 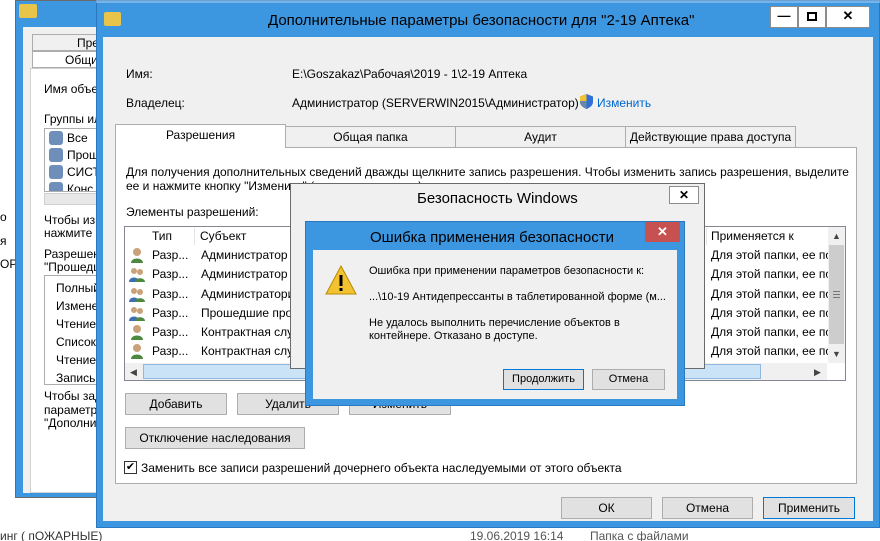 I want to click on perm-item: Измене, so click(x=77, y=306).